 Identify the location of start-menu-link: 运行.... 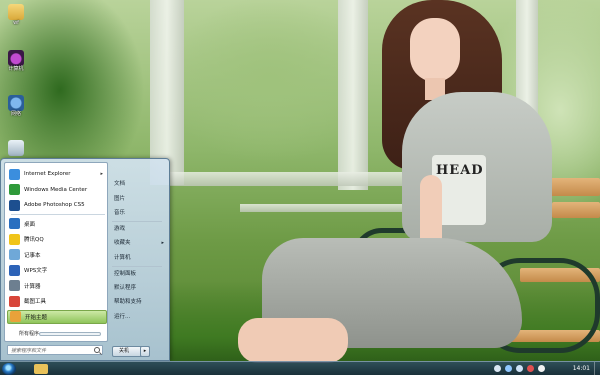
(141, 317).